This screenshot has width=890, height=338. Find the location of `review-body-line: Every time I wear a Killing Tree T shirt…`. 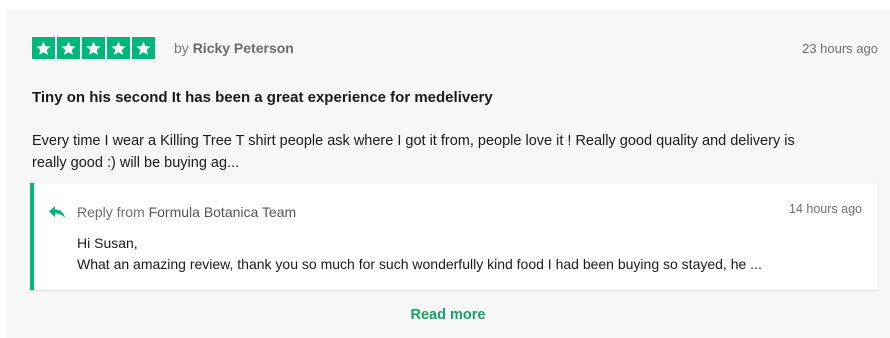

review-body-line: Every time I wear a Killing Tree T shirt… is located at coordinates (413, 141).